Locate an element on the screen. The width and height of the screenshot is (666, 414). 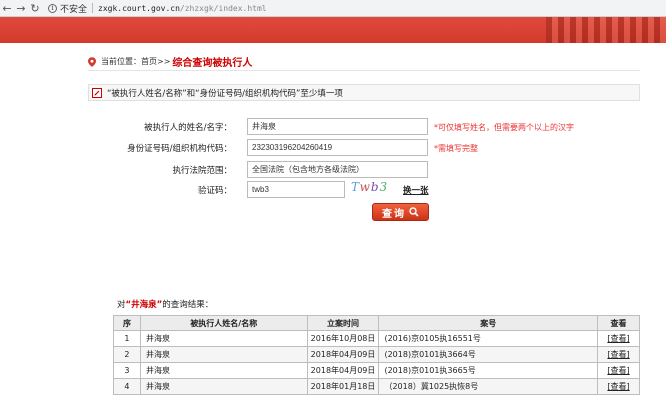
table-header-row: 序 被执行人姓名/名称 立案时间 案号 查看 is located at coordinates (376, 323).